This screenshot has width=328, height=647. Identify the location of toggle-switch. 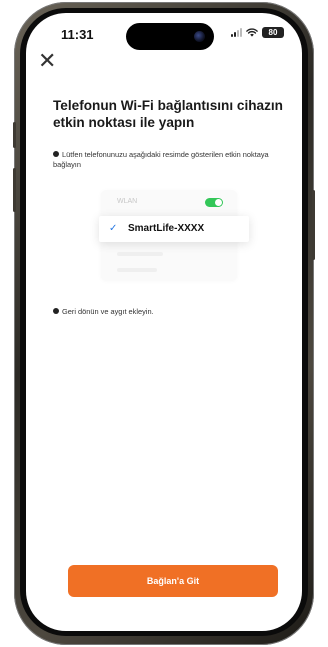
(214, 202).